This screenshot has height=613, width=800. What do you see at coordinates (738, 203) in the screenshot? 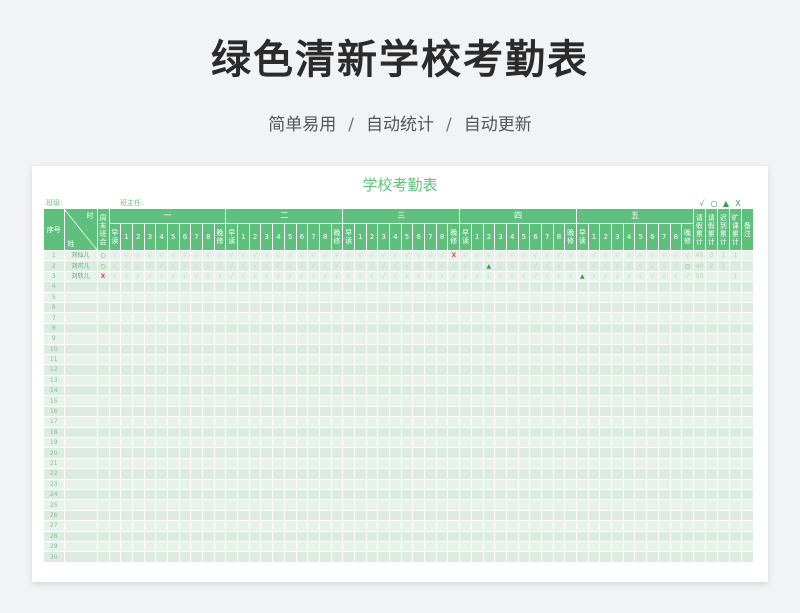
I see `legend-symbol: X` at bounding box center [738, 203].